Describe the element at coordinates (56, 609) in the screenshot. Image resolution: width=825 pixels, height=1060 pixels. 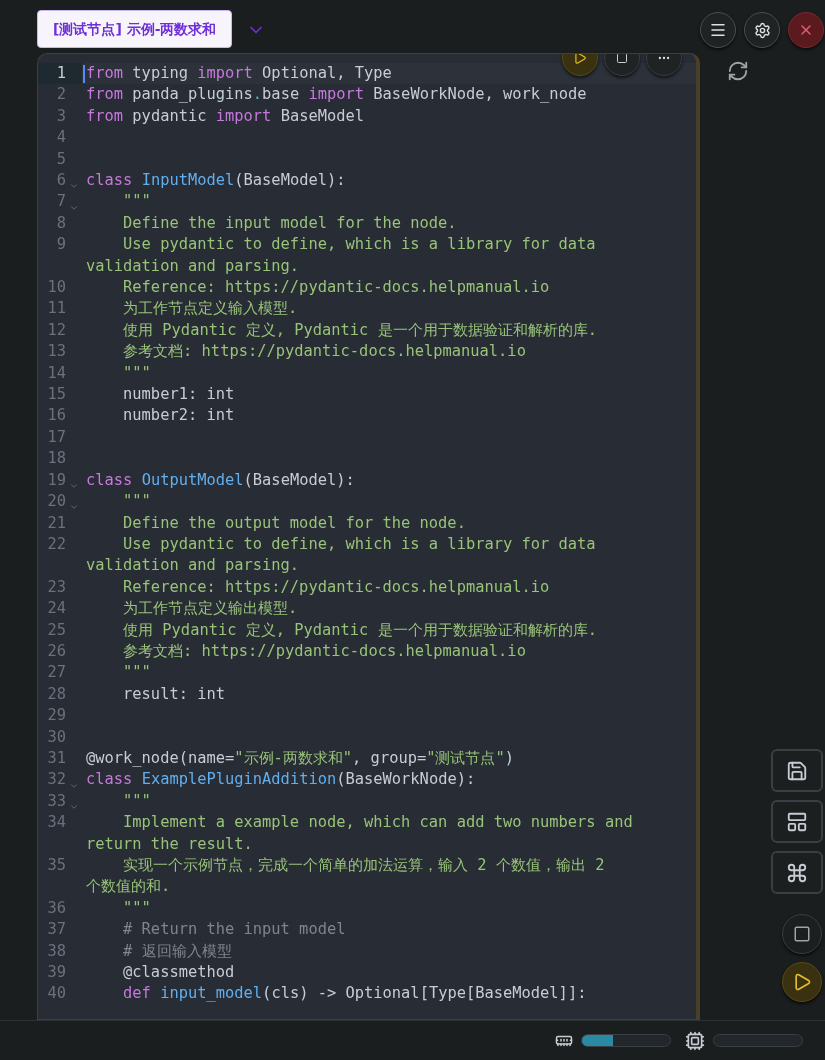
I see `line-number: 24` at that location.